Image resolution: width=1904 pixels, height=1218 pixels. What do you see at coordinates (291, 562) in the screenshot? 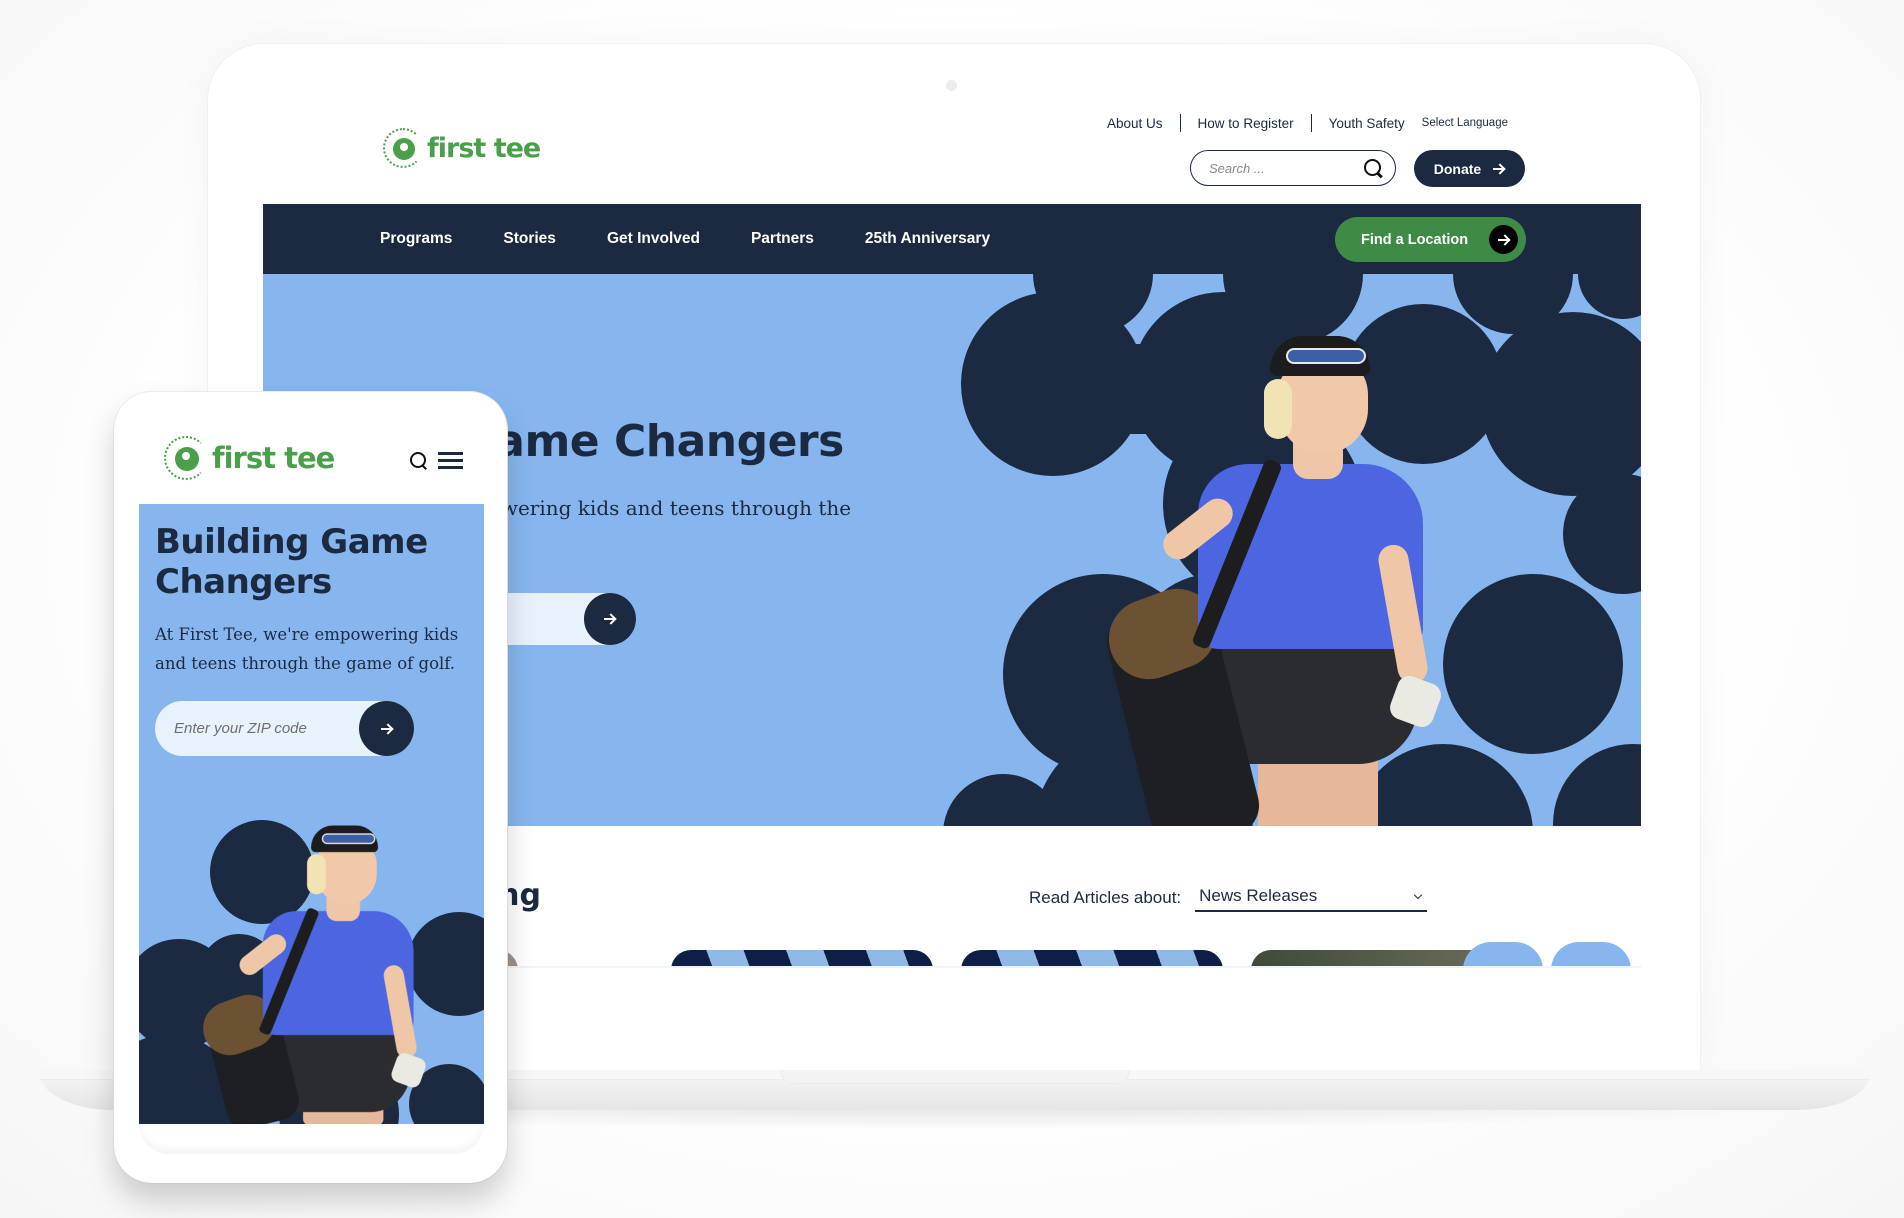
I see `mobile-hero-title: Building Game Changers` at bounding box center [291, 562].